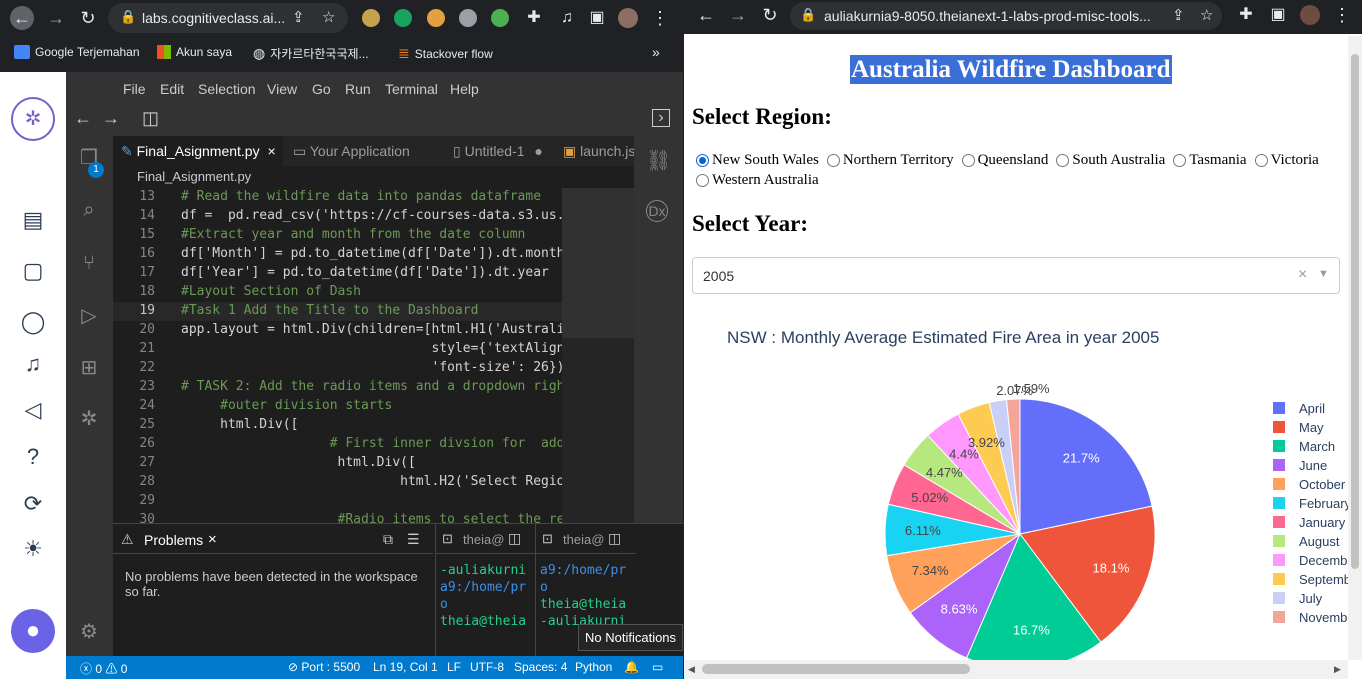 The width and height of the screenshot is (1362, 679). Describe the element at coordinates (111, 118) in the screenshot. I see `nav-forward-icon: →` at that location.